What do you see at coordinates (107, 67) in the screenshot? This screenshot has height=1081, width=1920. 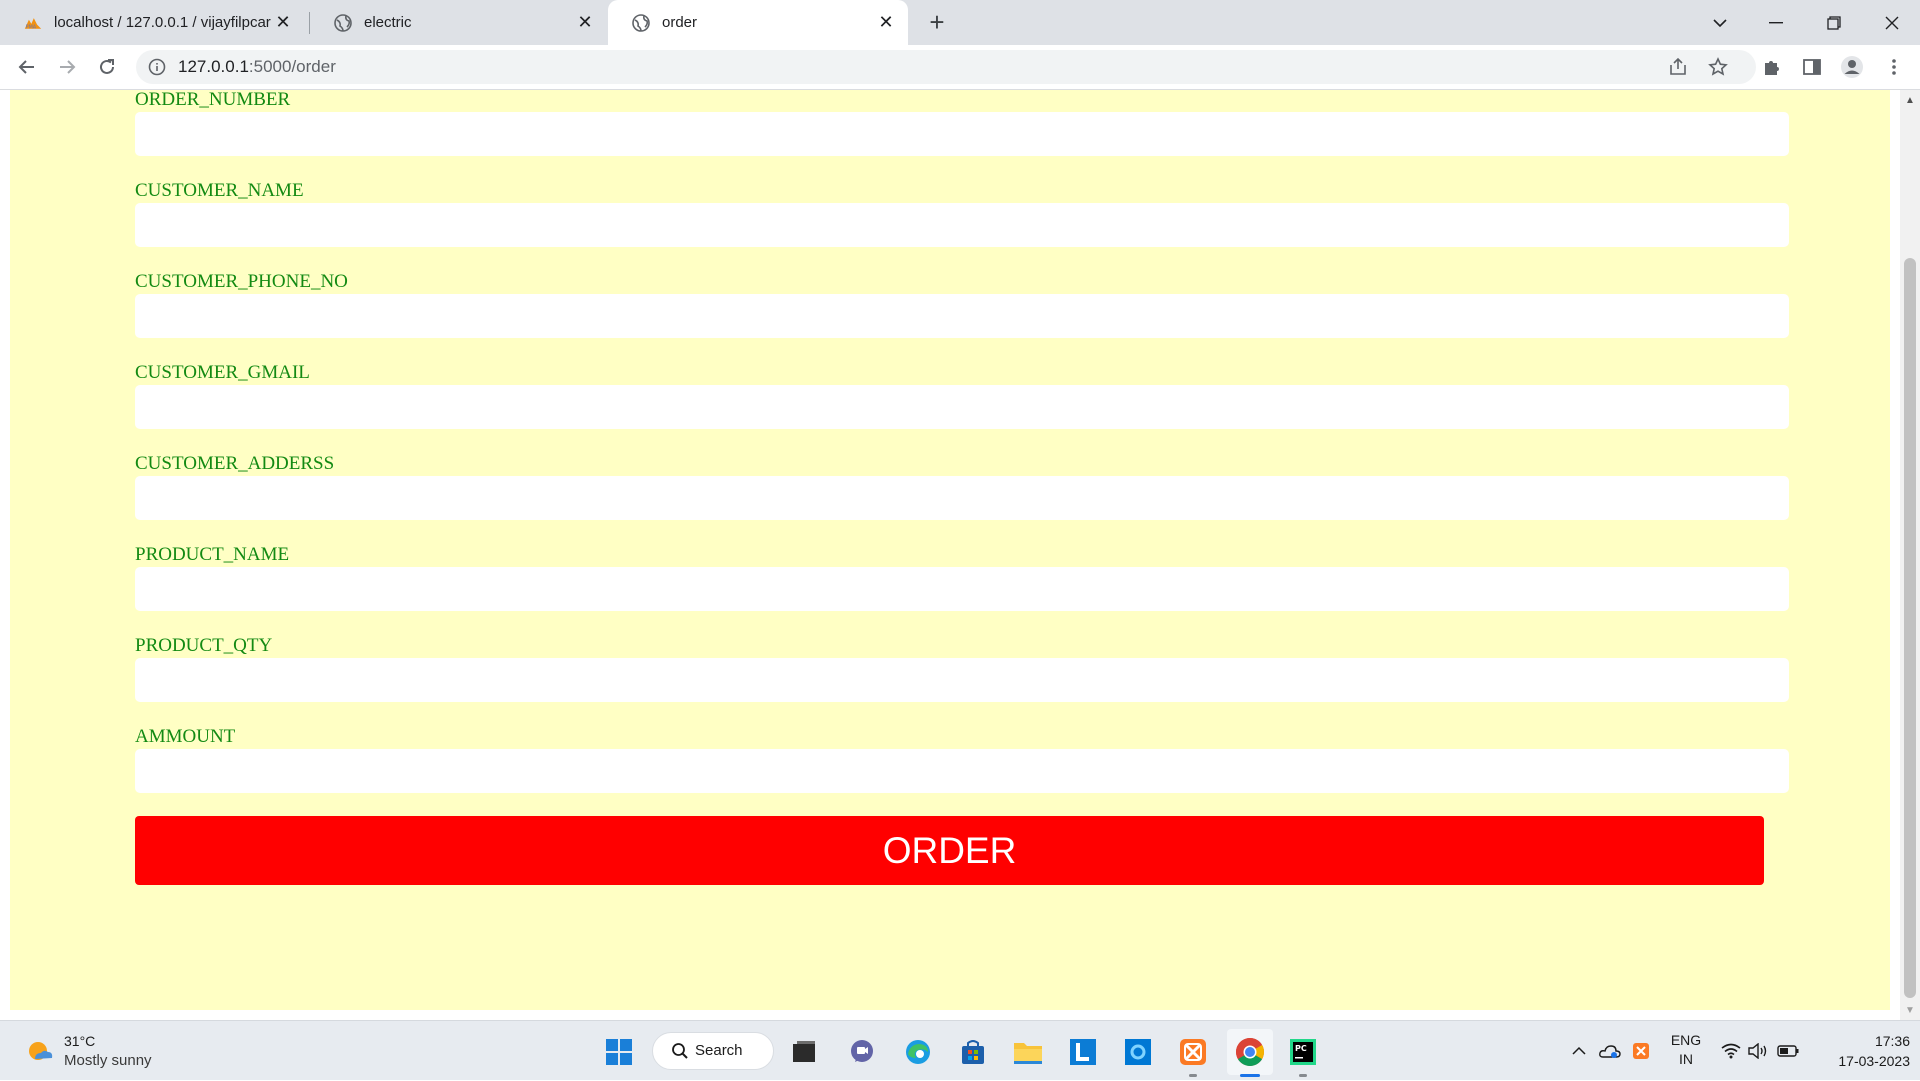 I see `reload-icon` at bounding box center [107, 67].